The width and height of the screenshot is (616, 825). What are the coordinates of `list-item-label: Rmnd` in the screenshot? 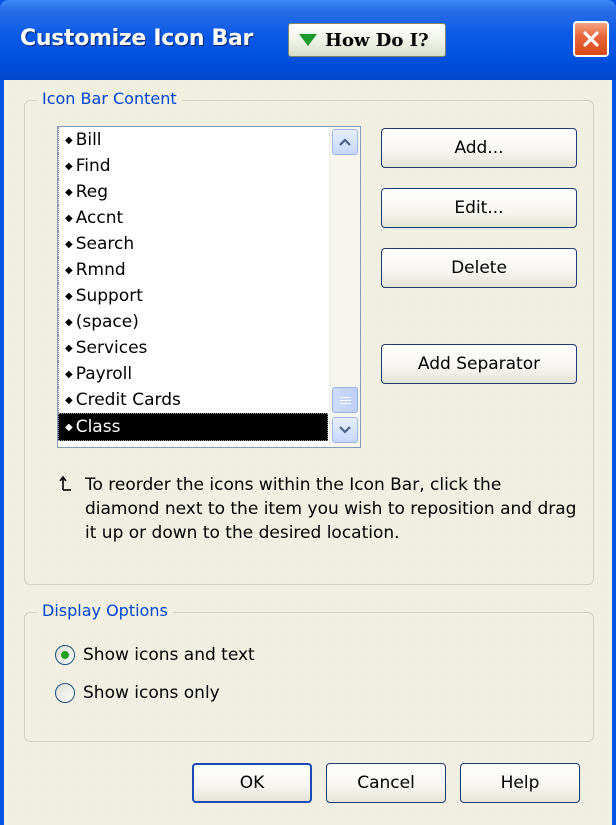 It's located at (100, 270).